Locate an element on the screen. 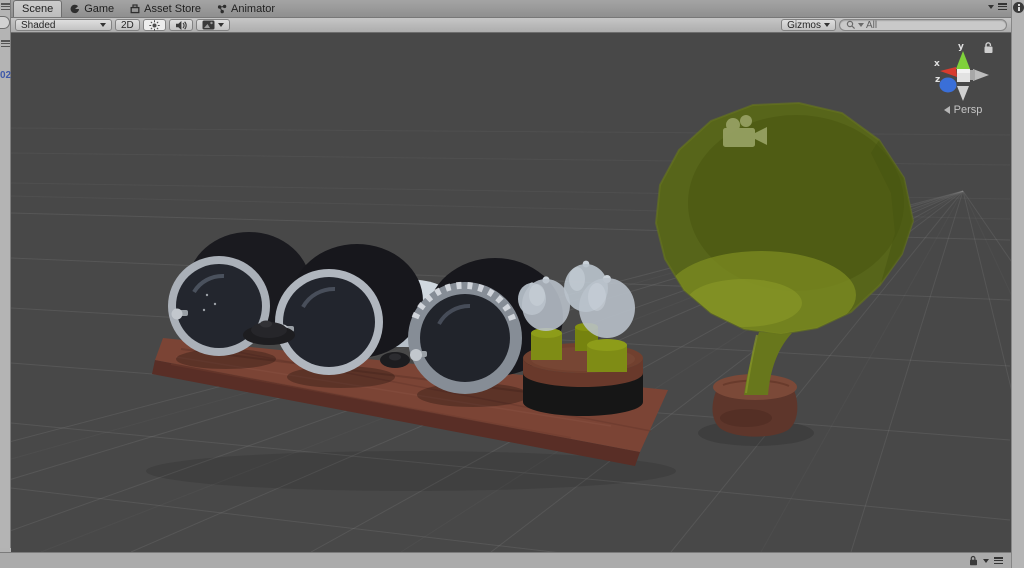 Image resolution: width=1024 pixels, height=568 pixels. right-docked-panel-sliver is located at coordinates (1017, 284).